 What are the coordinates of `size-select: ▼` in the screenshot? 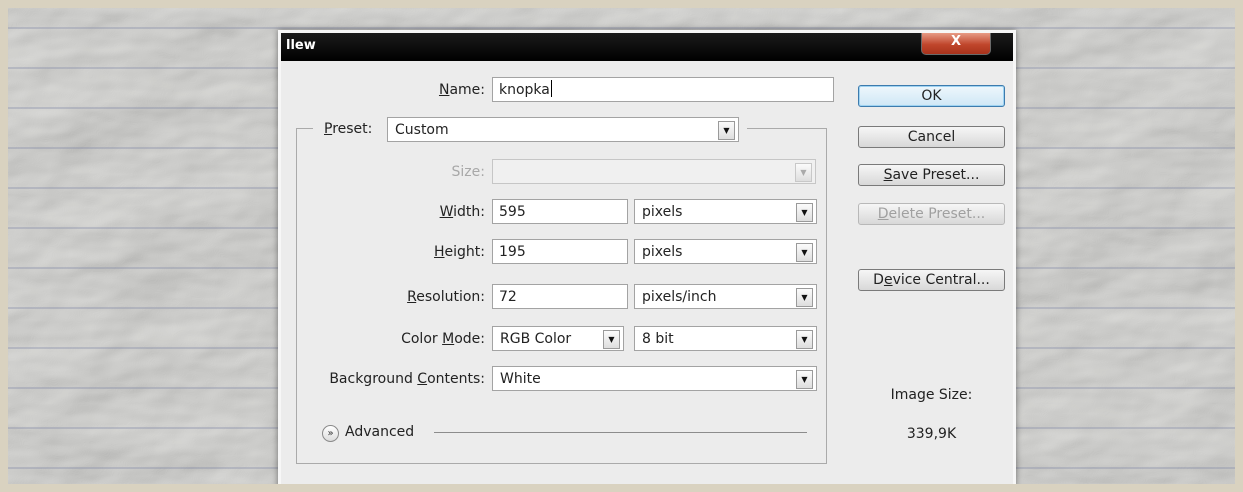 It's located at (654, 171).